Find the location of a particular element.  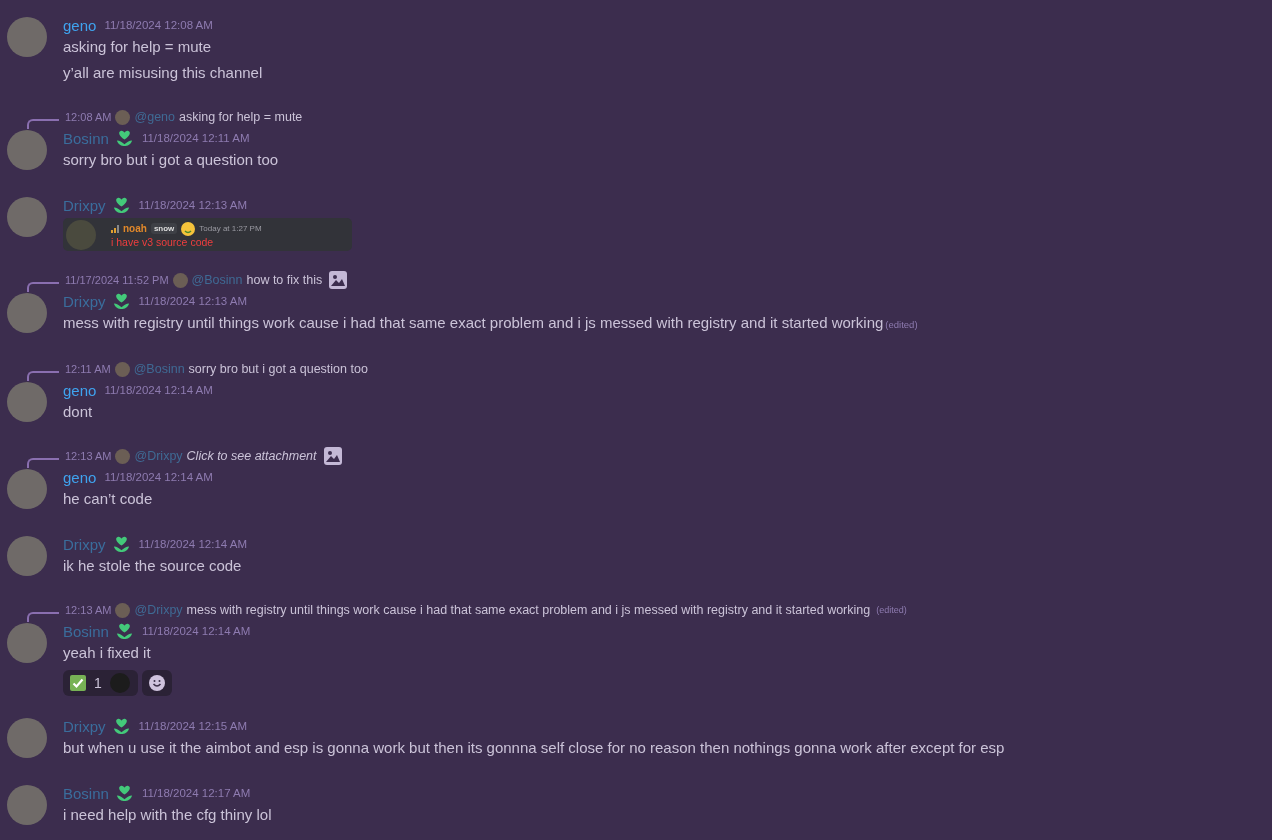

reply-mention: @geno is located at coordinates (154, 117).